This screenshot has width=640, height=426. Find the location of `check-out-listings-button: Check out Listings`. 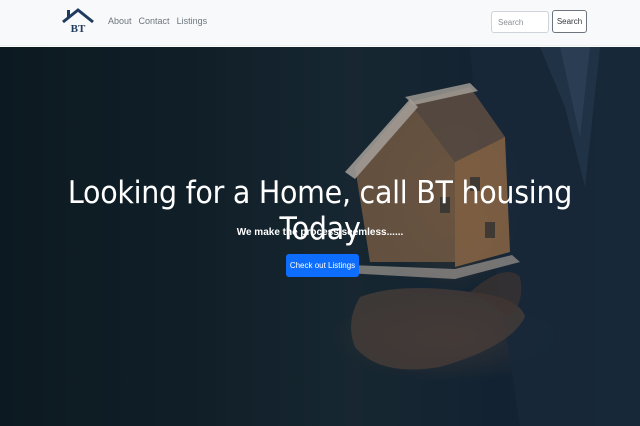

check-out-listings-button: Check out Listings is located at coordinates (322, 265).